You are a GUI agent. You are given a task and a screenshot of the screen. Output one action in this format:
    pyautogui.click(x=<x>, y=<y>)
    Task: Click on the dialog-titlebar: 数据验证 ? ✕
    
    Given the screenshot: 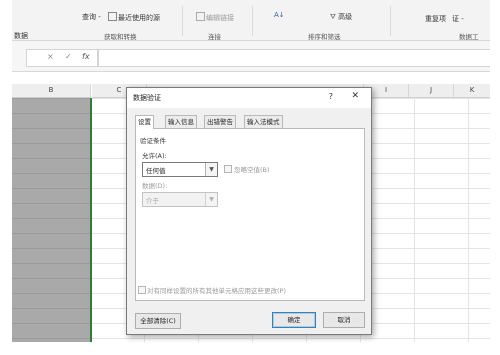 What is the action you would take?
    pyautogui.click(x=249, y=98)
    